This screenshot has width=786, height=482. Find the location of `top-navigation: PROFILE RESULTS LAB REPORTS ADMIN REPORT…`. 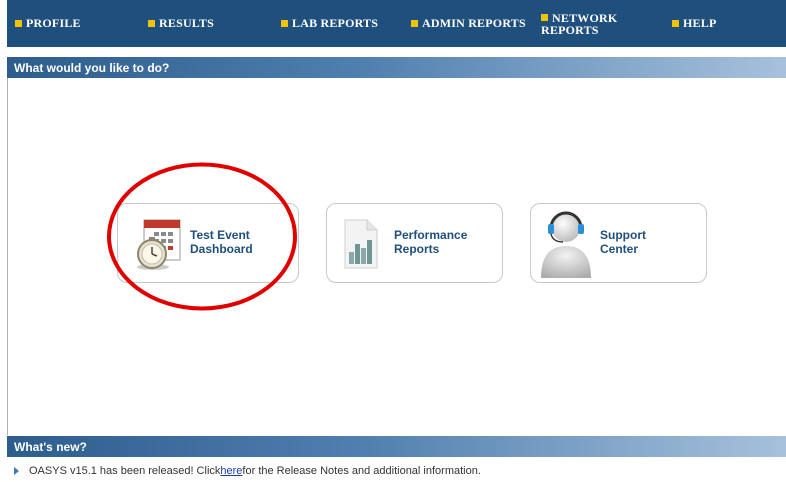

top-navigation: PROFILE RESULTS LAB REPORTS ADMIN REPORT… is located at coordinates (396, 23).